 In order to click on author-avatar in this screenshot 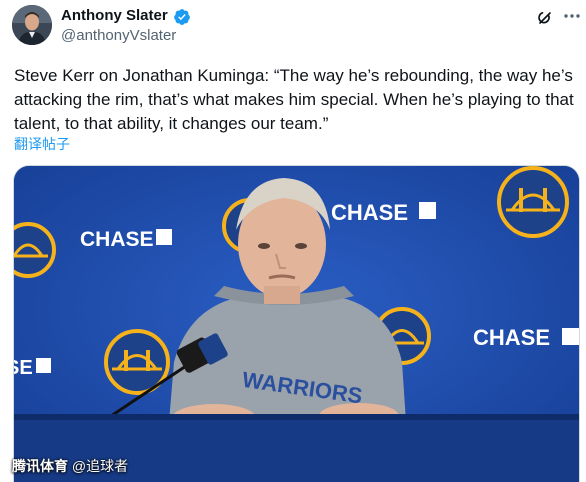, I will do `click(32, 25)`.